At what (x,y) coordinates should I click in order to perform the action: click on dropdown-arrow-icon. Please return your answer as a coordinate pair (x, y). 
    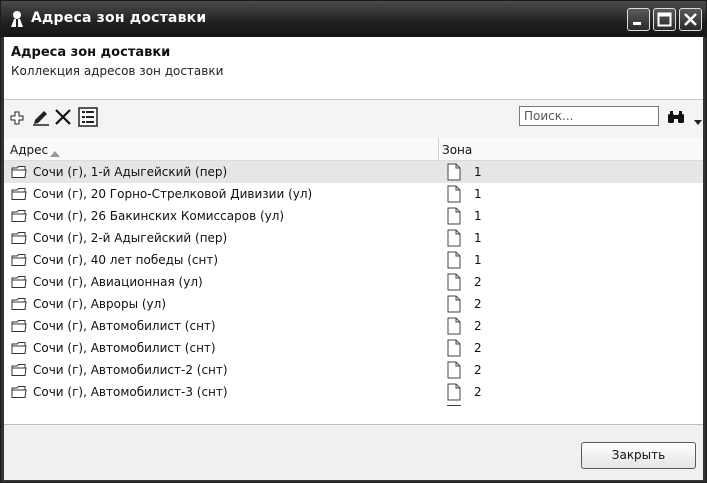
    Looking at the image, I should click on (698, 121).